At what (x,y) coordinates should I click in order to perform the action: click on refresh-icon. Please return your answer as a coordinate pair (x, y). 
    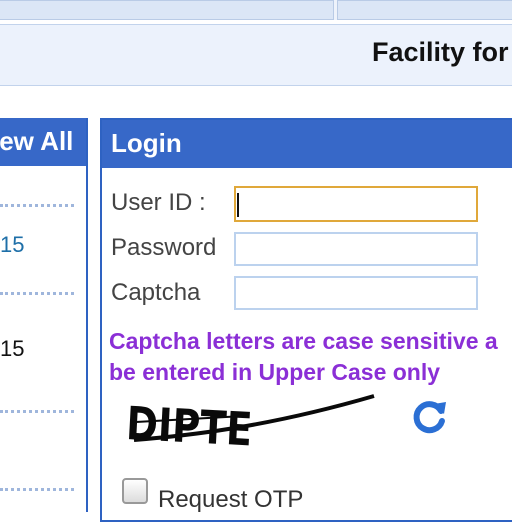
    Looking at the image, I should click on (430, 416).